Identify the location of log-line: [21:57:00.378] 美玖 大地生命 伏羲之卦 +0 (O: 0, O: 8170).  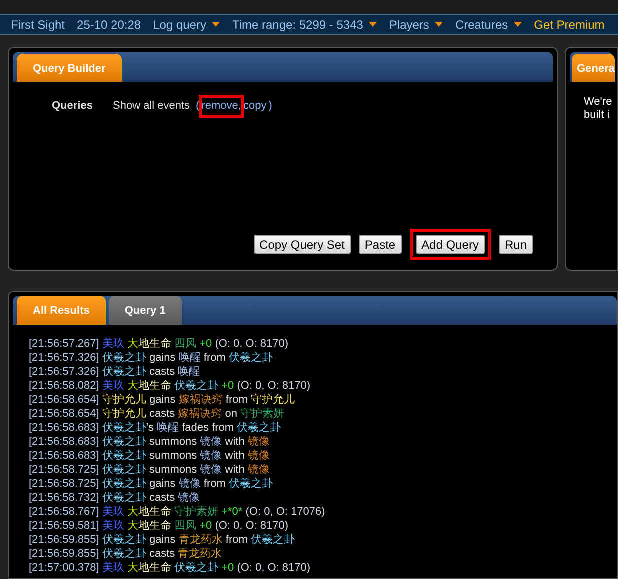
(170, 567).